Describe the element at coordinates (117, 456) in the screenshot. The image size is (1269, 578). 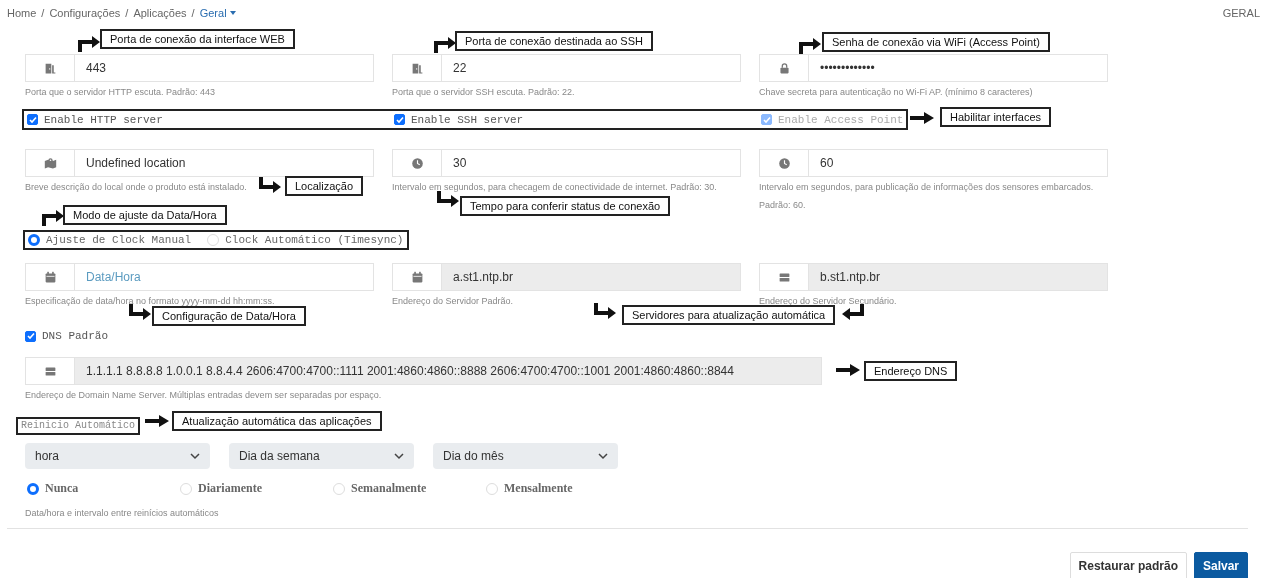
I see `select-field: hora` at that location.